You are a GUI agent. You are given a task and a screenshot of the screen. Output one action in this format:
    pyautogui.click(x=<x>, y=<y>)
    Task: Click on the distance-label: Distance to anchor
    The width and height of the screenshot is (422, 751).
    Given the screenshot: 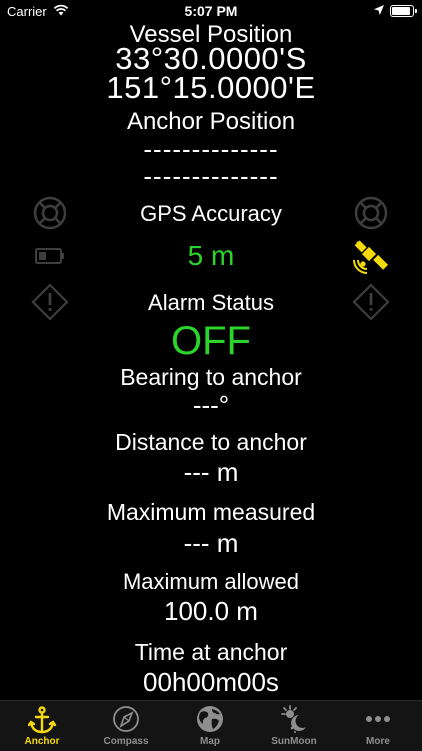 What is the action you would take?
    pyautogui.click(x=211, y=442)
    